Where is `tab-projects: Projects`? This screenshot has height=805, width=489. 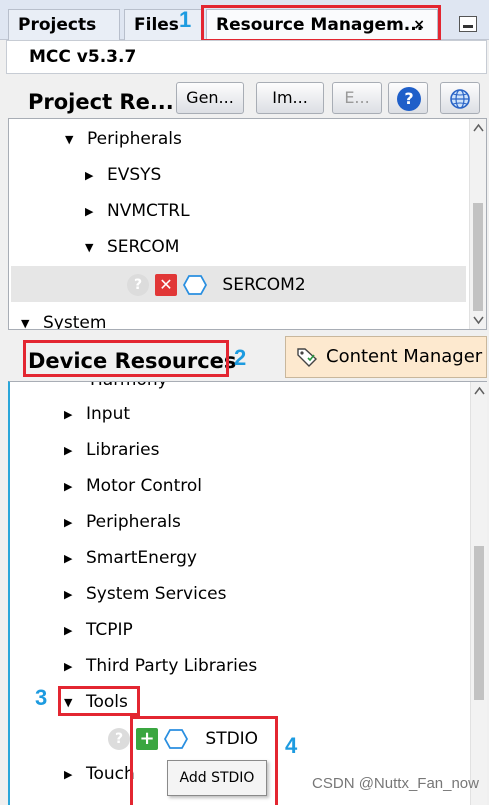 tab-projects: Projects is located at coordinates (64, 24).